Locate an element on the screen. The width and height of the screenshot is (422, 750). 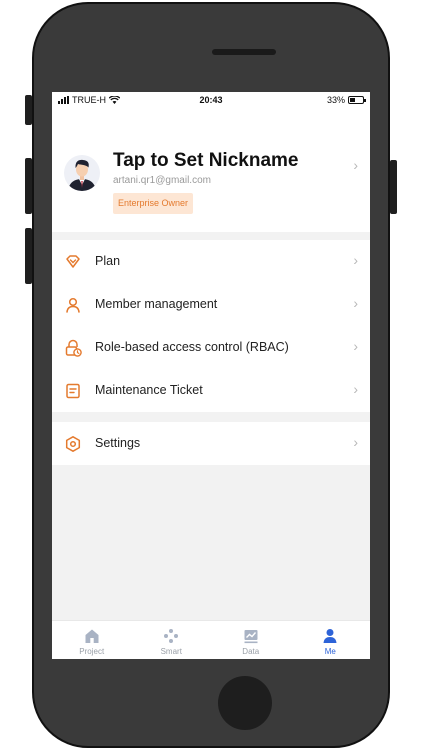
home-button is located at coordinates (245, 703).